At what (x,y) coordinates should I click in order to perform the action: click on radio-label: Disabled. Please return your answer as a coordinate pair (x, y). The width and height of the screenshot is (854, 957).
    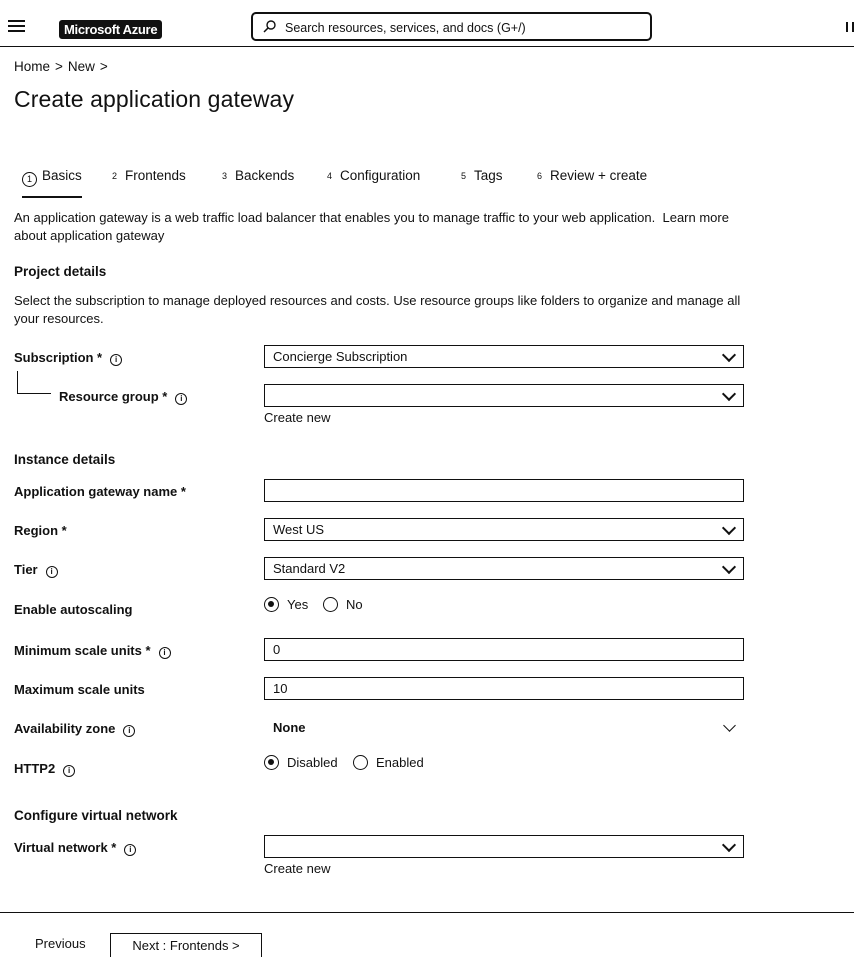
    Looking at the image, I should click on (312, 762).